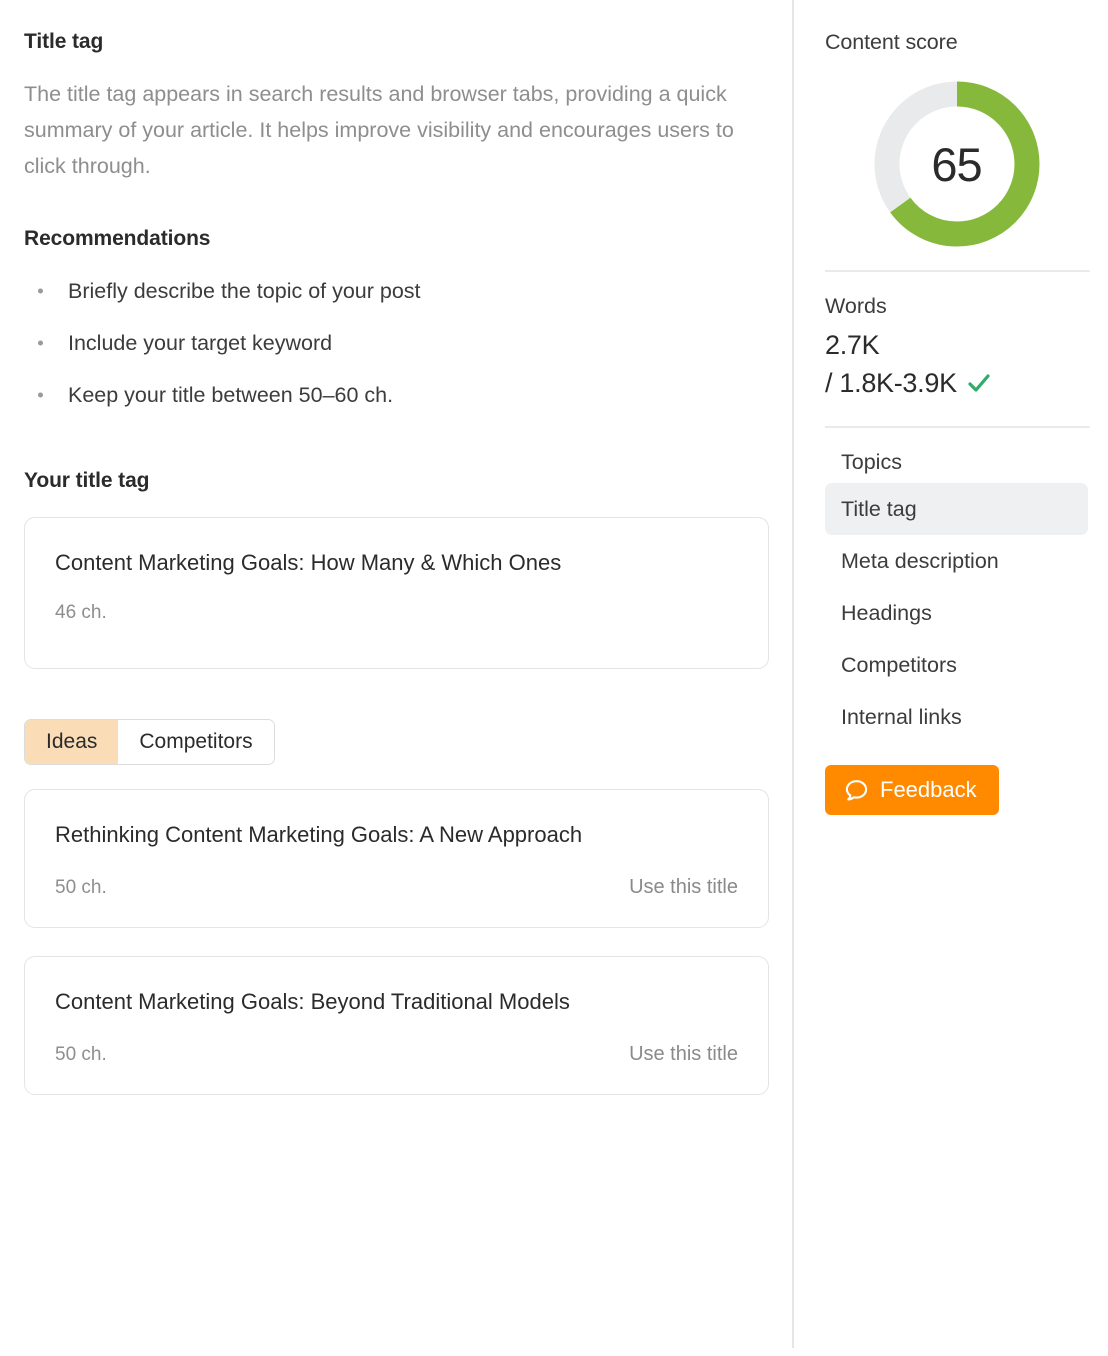  Describe the element at coordinates (196, 742) in the screenshot. I see `tab-competitors: Competitors` at that location.